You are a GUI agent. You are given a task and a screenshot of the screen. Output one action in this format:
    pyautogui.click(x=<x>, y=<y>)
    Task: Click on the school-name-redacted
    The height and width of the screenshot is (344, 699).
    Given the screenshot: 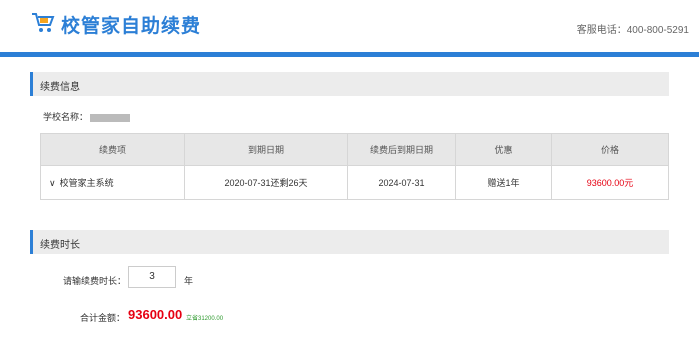 What is the action you would take?
    pyautogui.click(x=110, y=117)
    